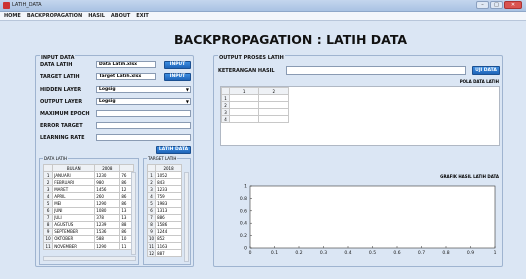 Image resolution: width=526 pixels, height=279 pixels. I want to click on table-row: 3 MARET 1456 12, so click(88, 189).